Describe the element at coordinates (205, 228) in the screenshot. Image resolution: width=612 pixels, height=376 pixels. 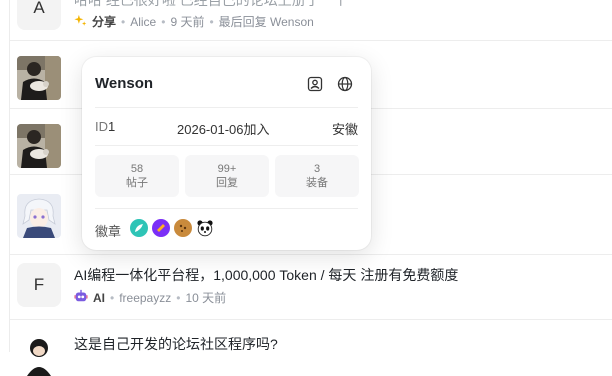
I see `panda-badge-icon` at that location.